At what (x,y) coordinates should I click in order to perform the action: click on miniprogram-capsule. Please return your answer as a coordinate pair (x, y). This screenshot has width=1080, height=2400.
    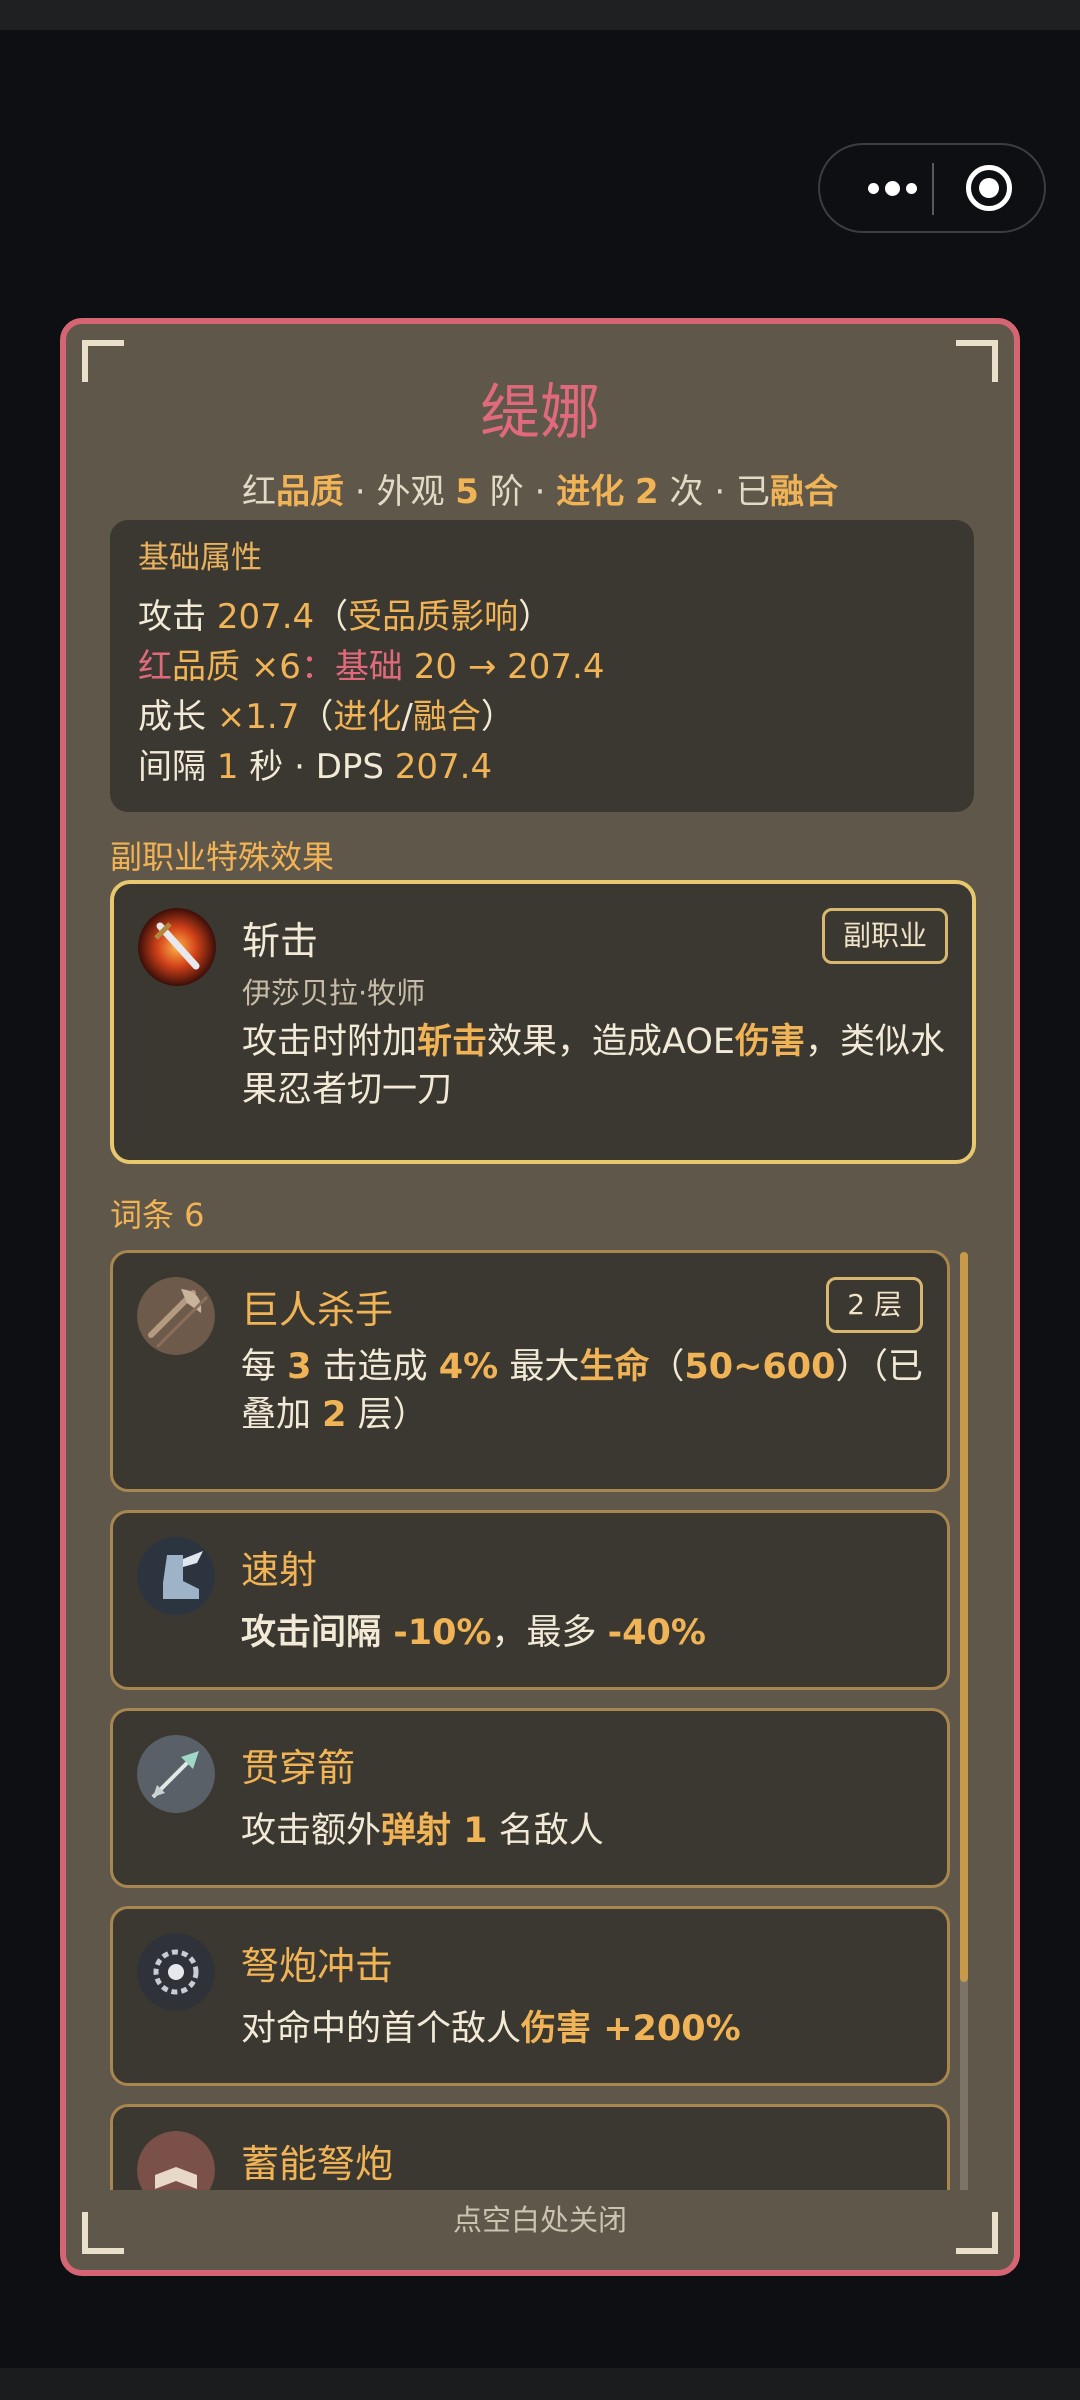
    Looking at the image, I should click on (932, 188).